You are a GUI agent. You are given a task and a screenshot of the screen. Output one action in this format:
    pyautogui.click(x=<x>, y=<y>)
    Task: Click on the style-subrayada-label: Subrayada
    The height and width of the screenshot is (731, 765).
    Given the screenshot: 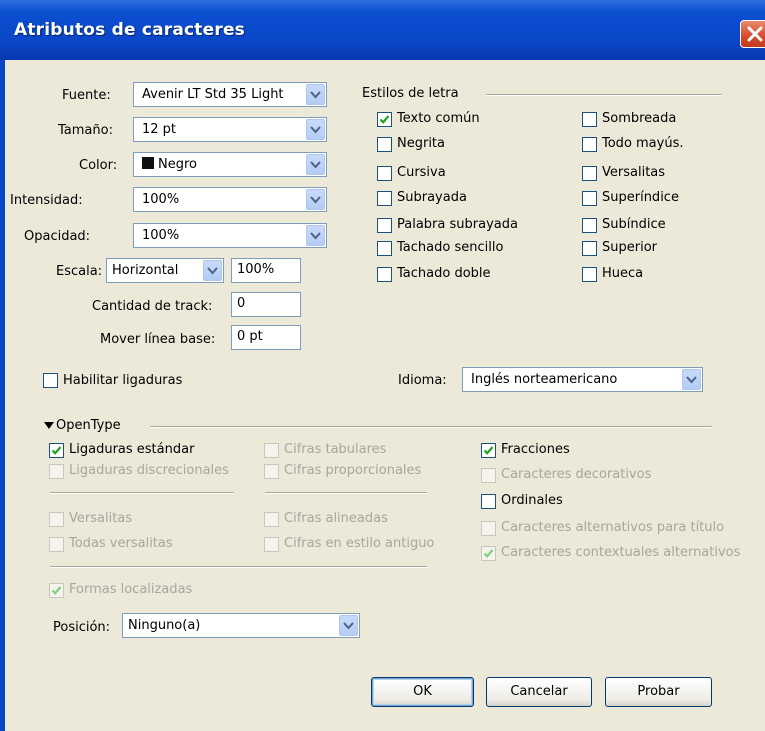 What is the action you would take?
    pyautogui.click(x=432, y=197)
    